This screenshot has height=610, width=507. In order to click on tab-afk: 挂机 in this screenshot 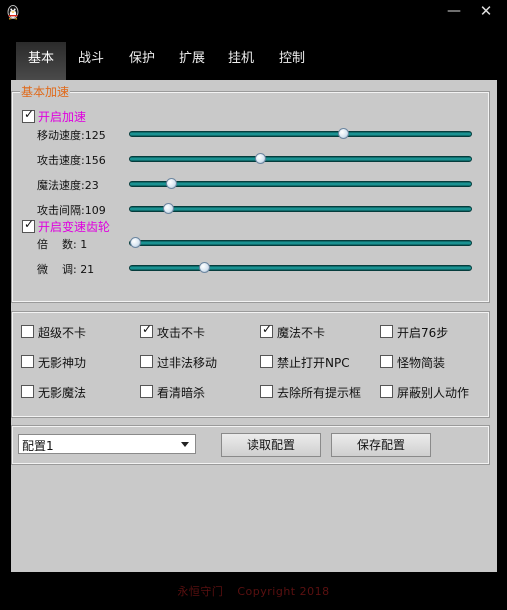, I will do `click(241, 61)`.